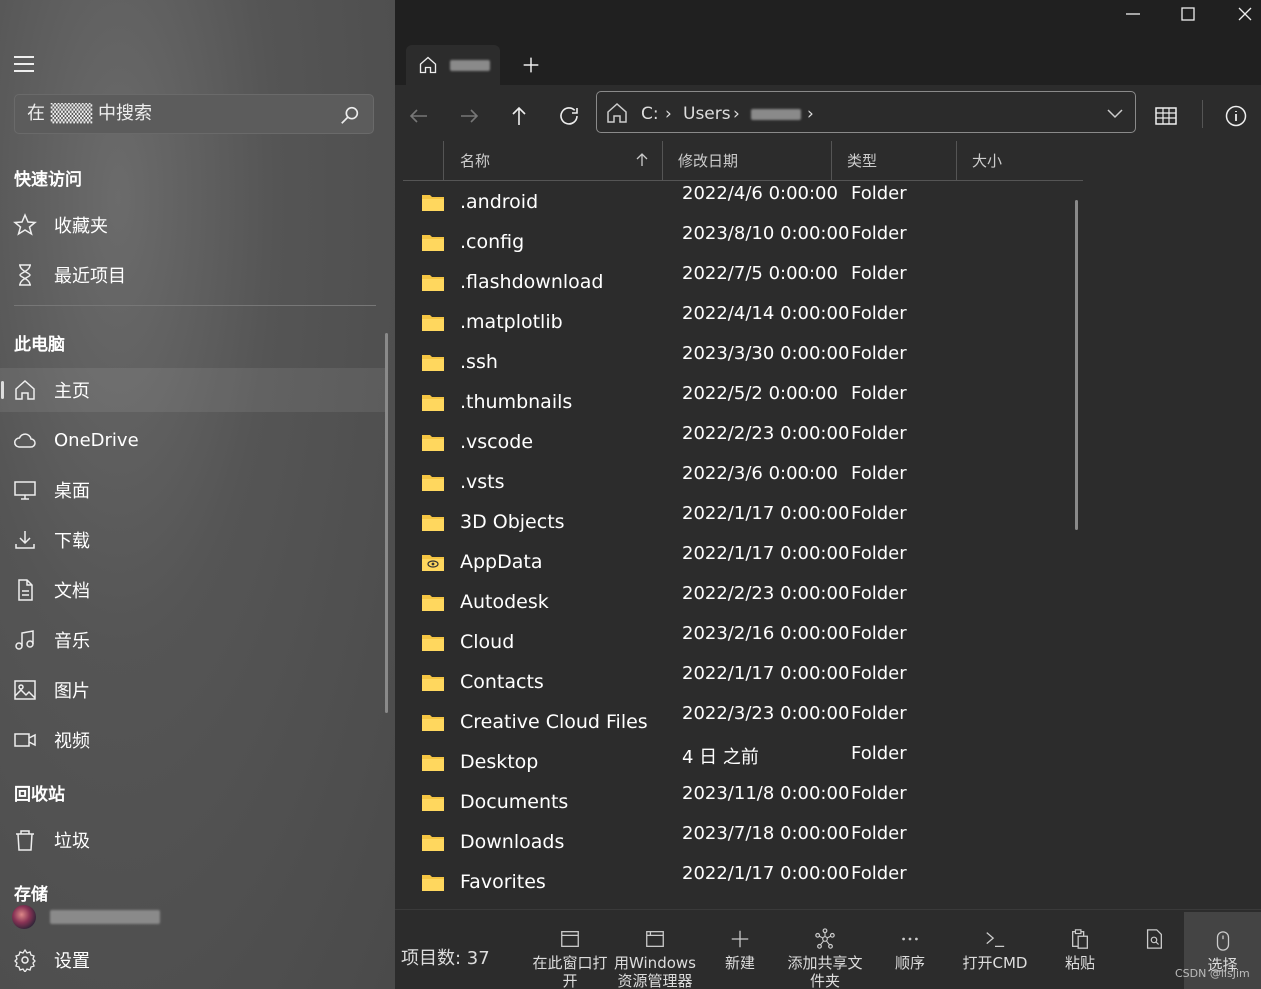 The width and height of the screenshot is (1261, 989). What do you see at coordinates (708, 160) in the screenshot?
I see `column-header-modified: 修改日期` at bounding box center [708, 160].